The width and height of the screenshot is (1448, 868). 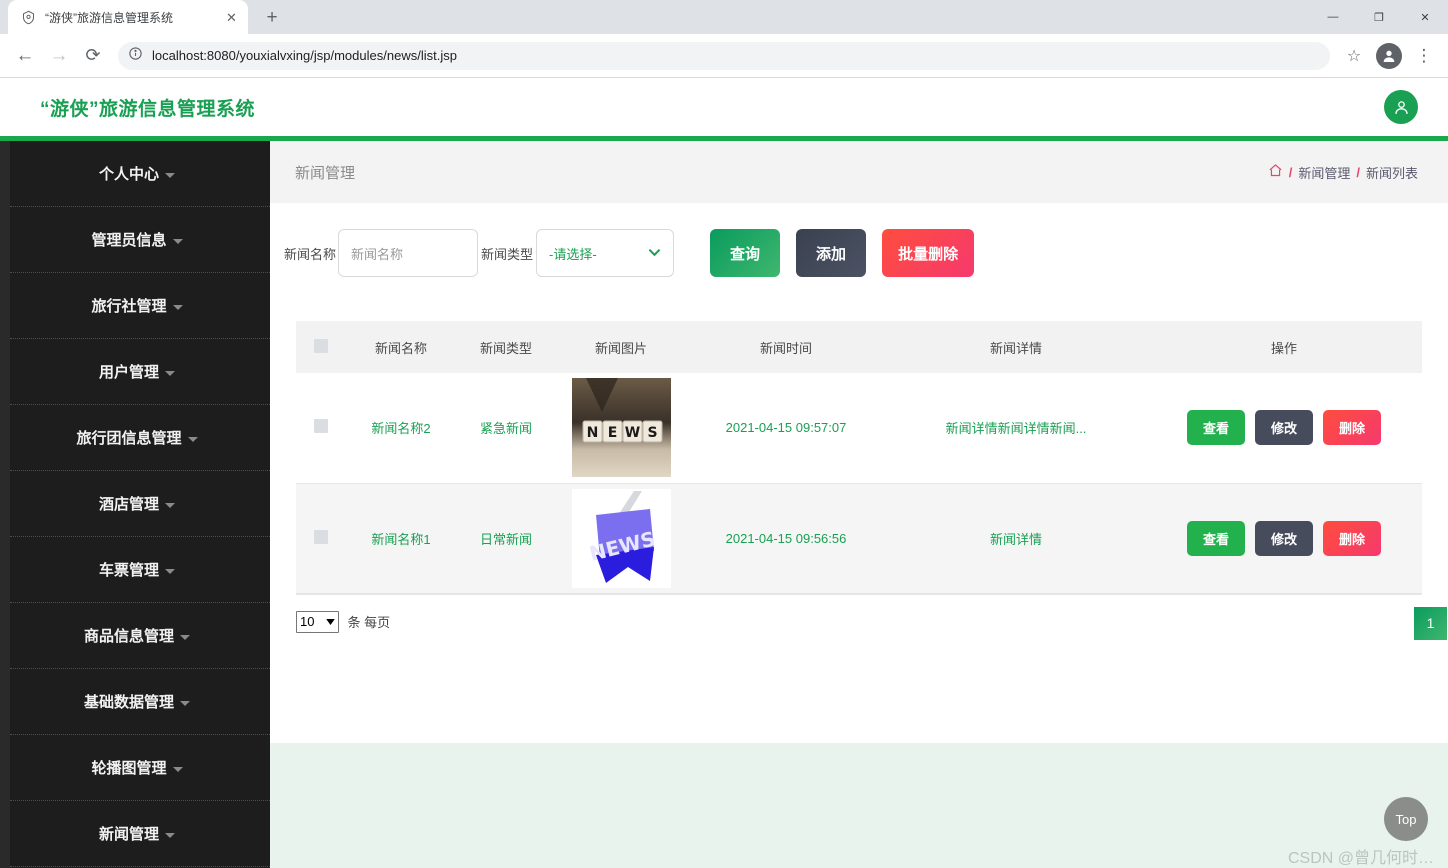 What do you see at coordinates (128, 636) in the screenshot?
I see `sidebar-item-label: 商品信息管理` at bounding box center [128, 636].